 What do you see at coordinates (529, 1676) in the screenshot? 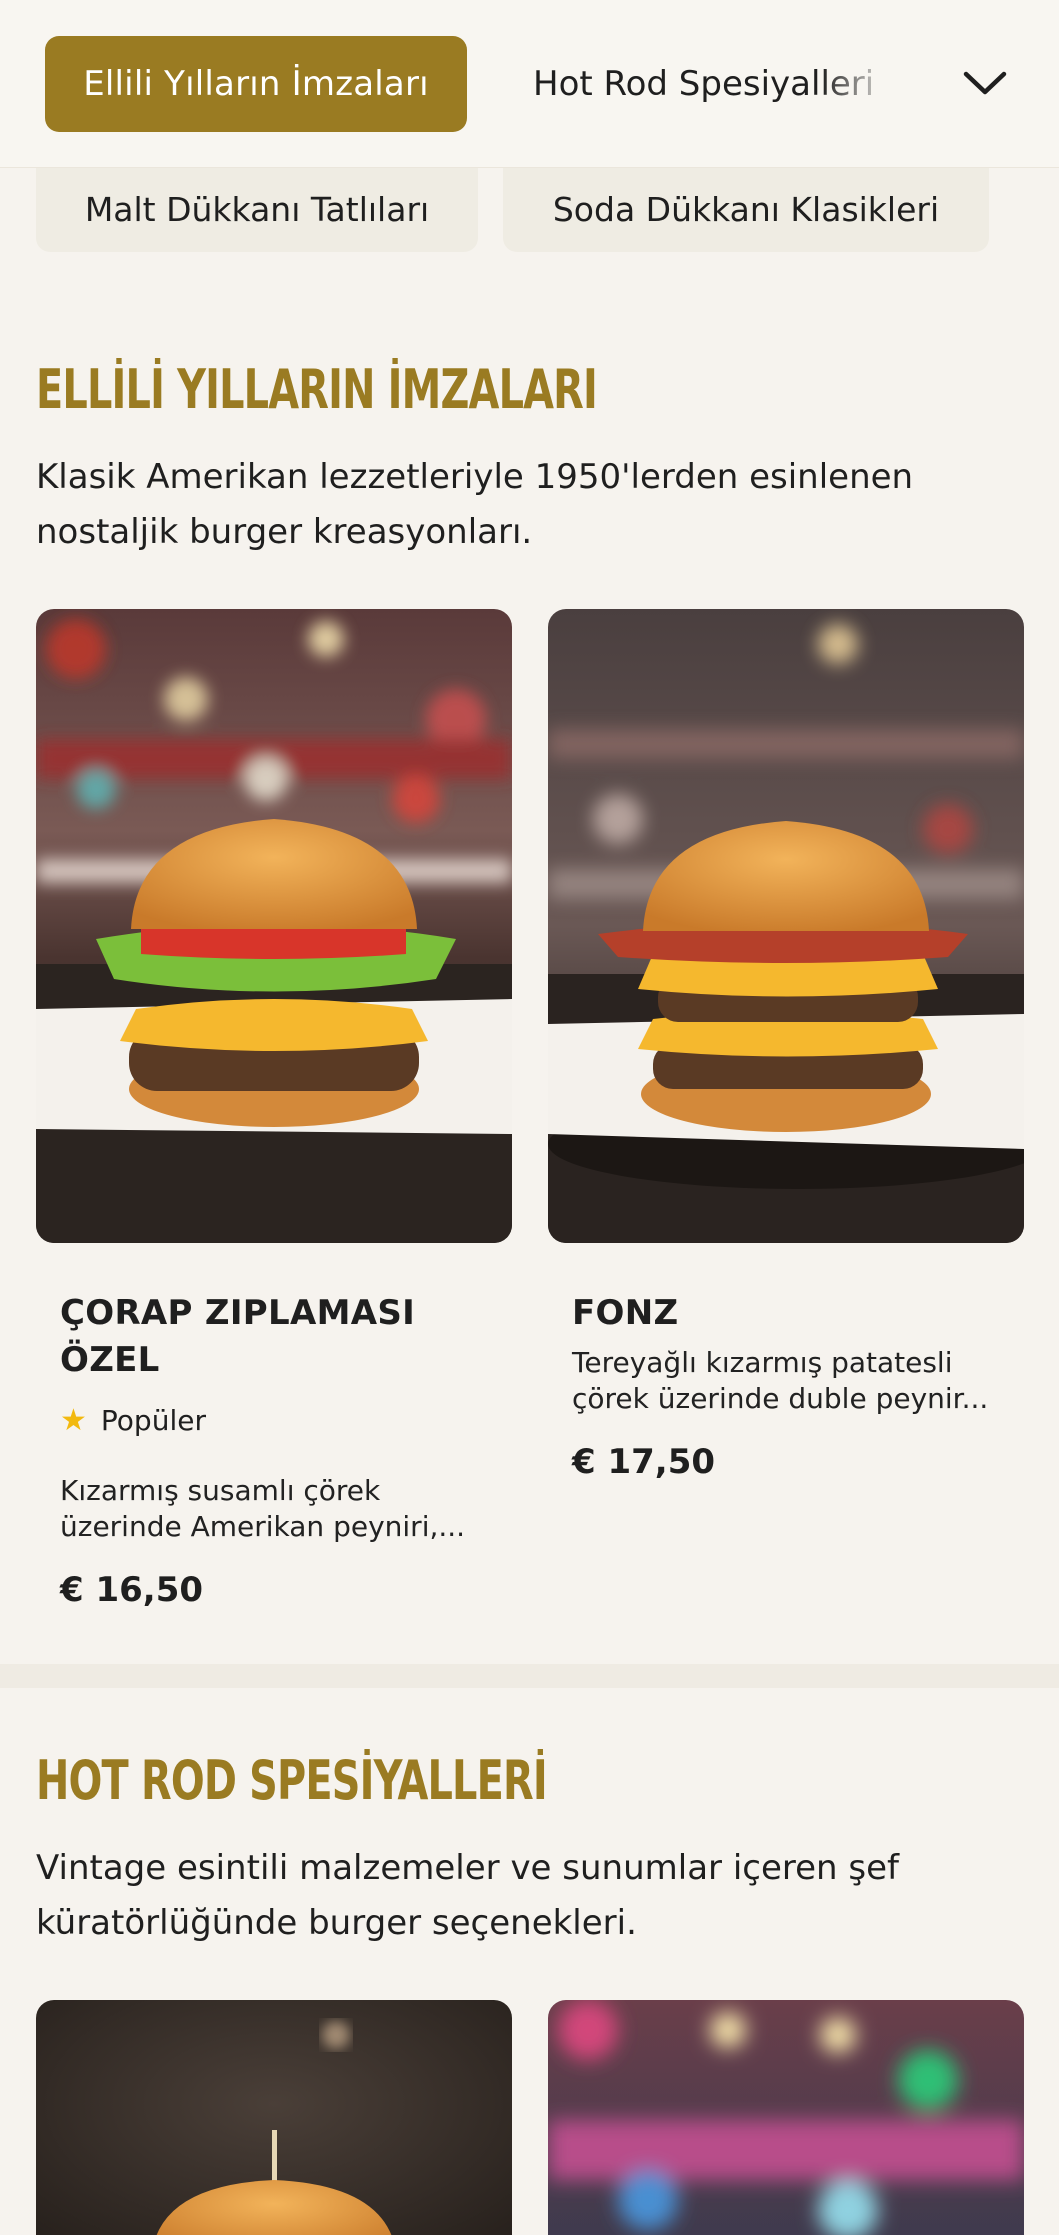
I see `section-divider` at bounding box center [529, 1676].